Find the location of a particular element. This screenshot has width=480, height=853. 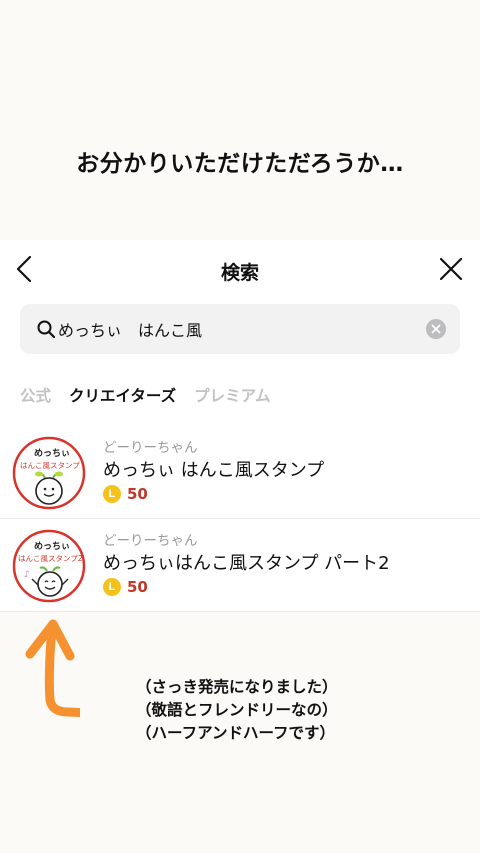

clear-icon is located at coordinates (436, 329).